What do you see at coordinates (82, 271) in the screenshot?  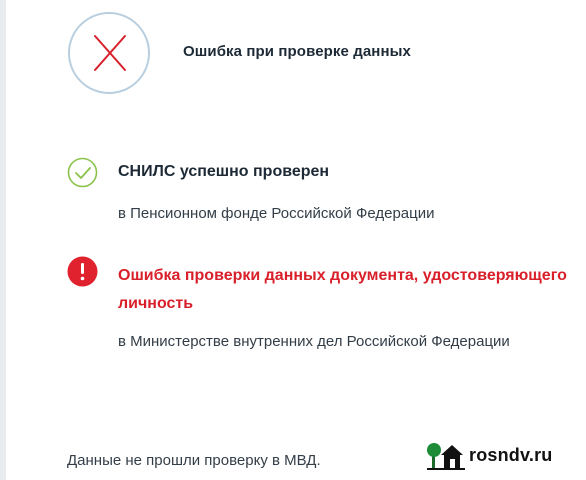 I see `exclamation-circle-icon` at bounding box center [82, 271].